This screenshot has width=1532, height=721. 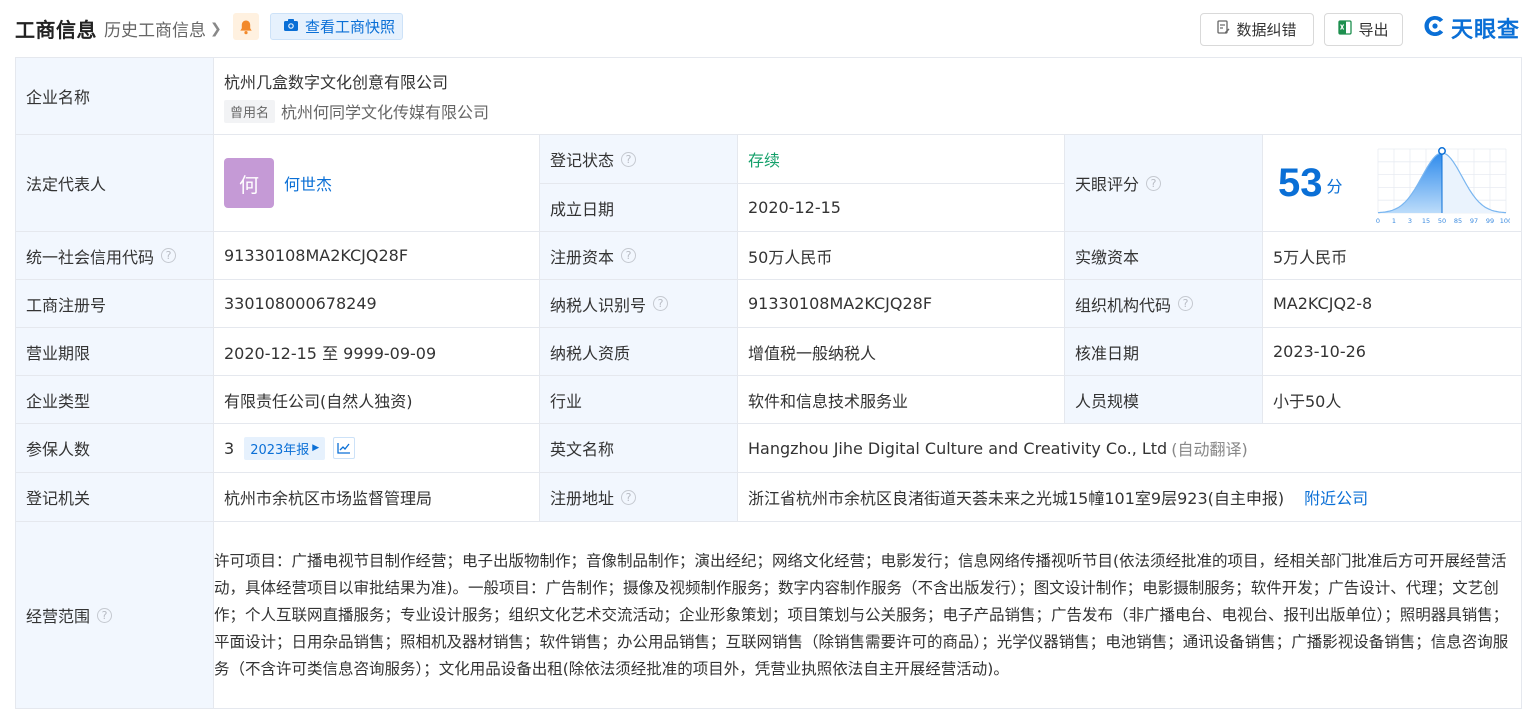 What do you see at coordinates (1336, 497) in the screenshot?
I see `nearby-companies-link: 附近公司` at bounding box center [1336, 497].